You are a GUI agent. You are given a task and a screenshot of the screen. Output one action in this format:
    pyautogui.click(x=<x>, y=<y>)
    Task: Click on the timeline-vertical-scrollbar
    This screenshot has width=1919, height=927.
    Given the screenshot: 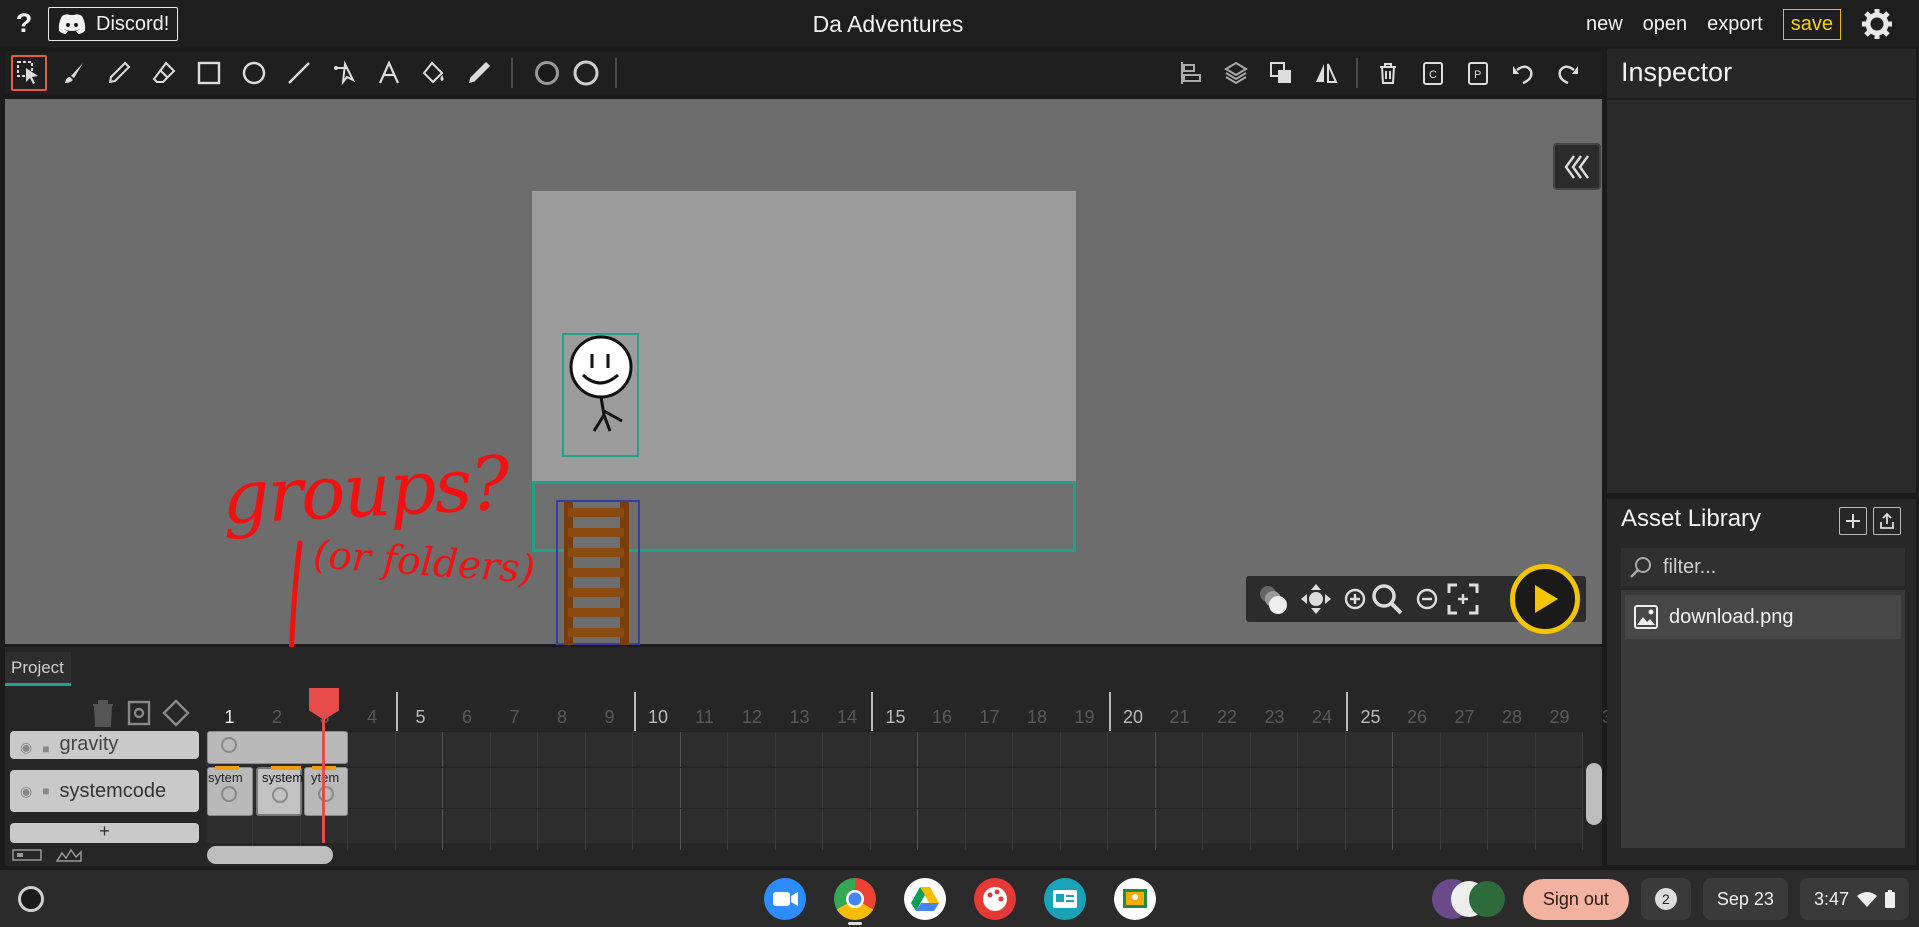 What is the action you would take?
    pyautogui.click(x=1594, y=794)
    